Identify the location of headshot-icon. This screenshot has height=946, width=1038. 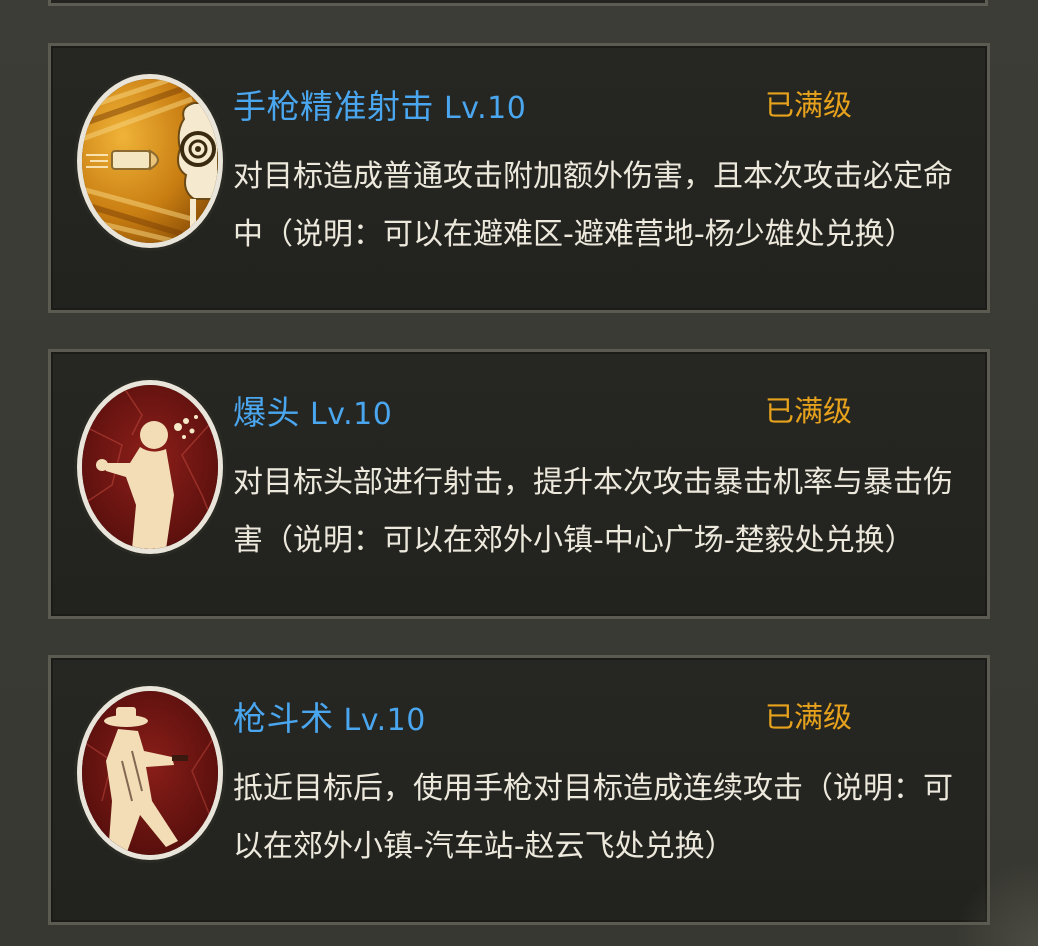
(150, 467).